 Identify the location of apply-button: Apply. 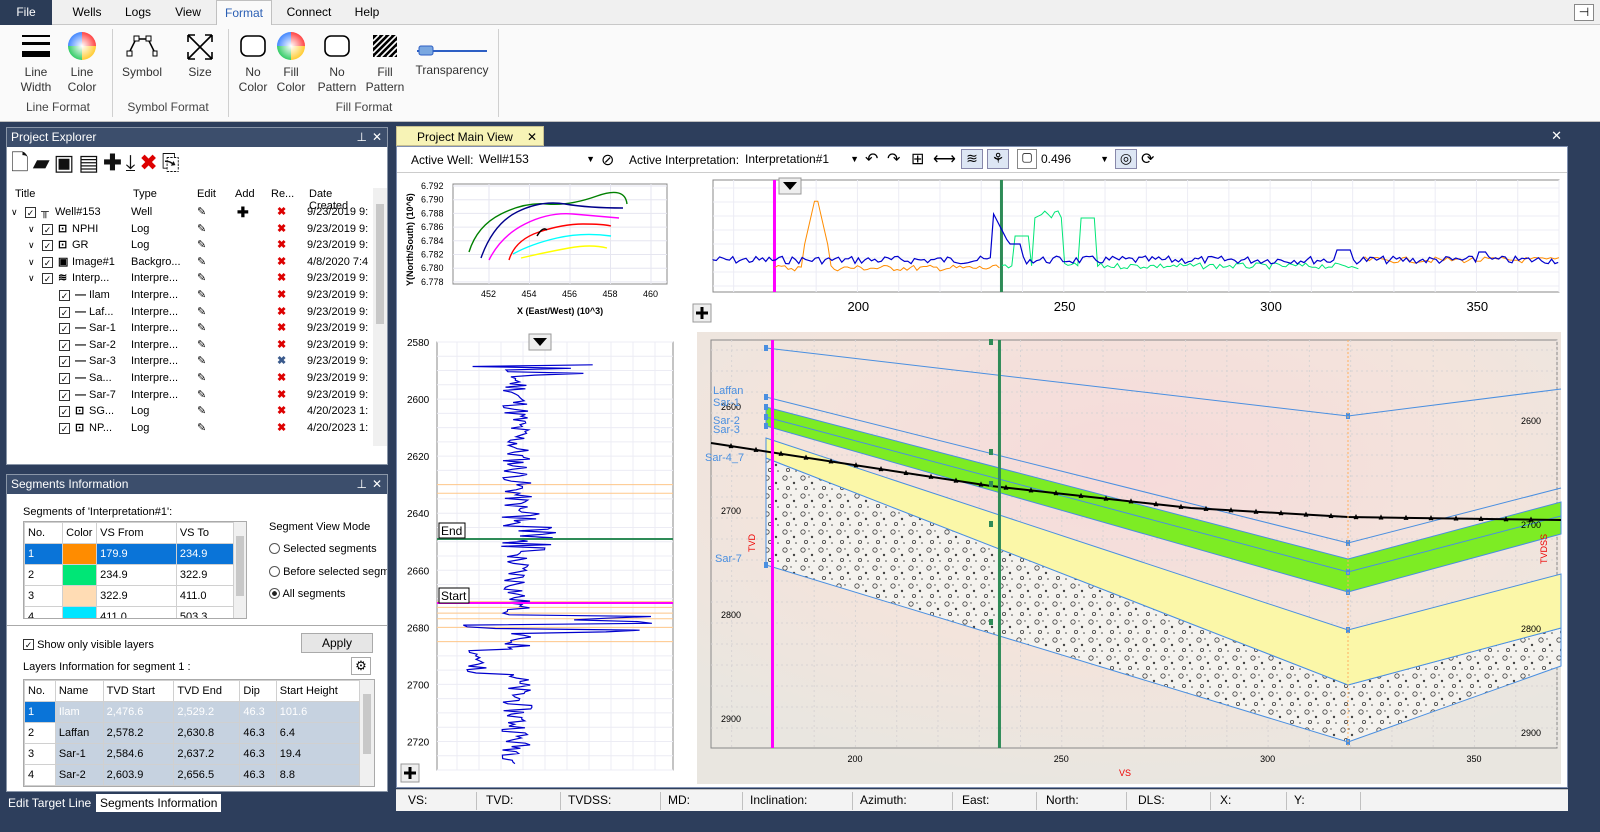
(337, 643).